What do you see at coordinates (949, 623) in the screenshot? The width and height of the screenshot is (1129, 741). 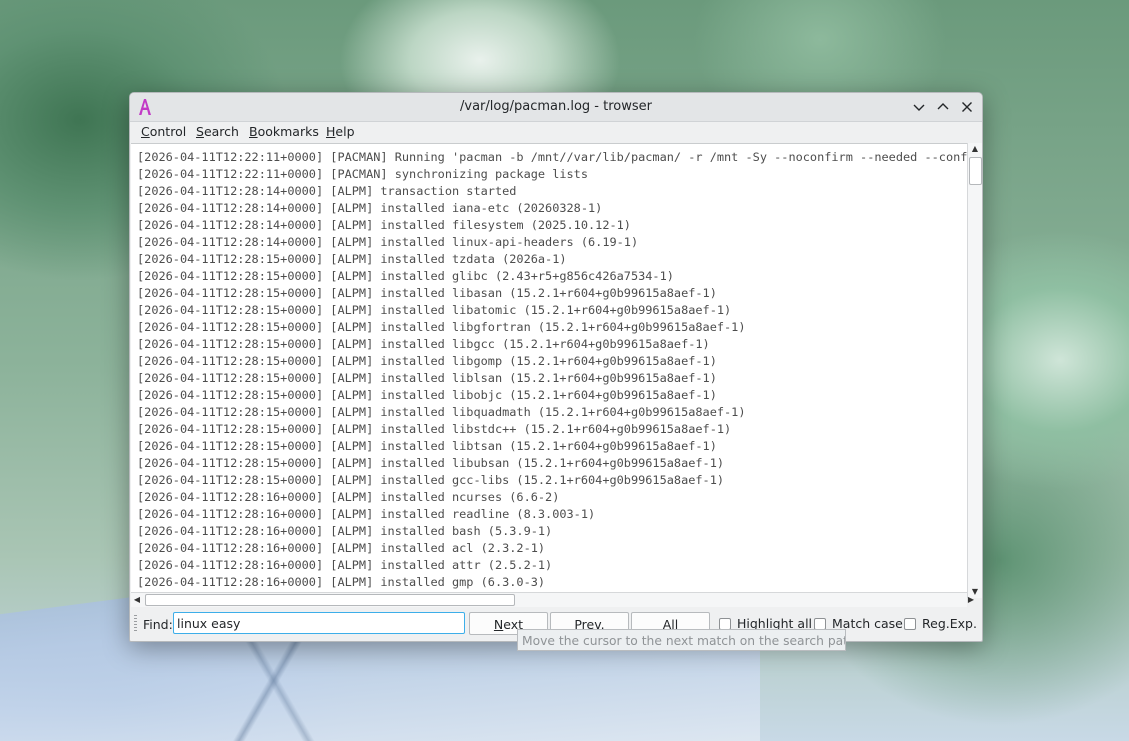 I see `regexp-label: Reg.Exp.` at bounding box center [949, 623].